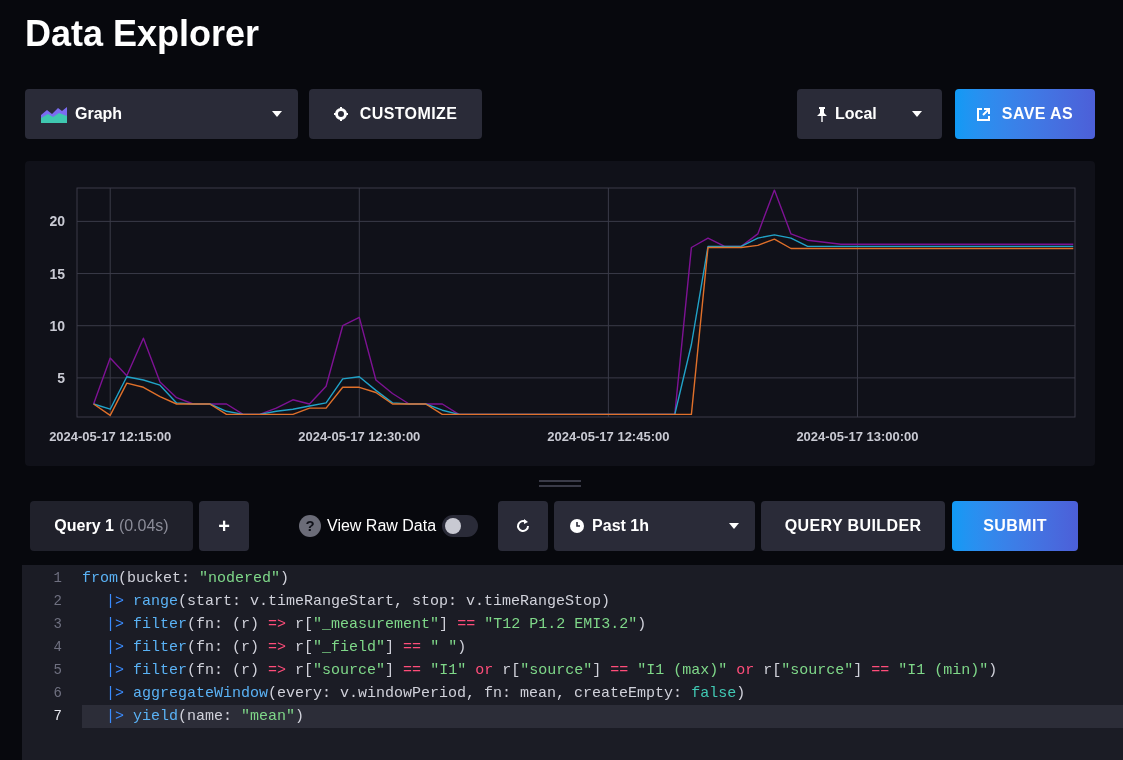 This screenshot has width=1123, height=760. Describe the element at coordinates (822, 114) in the screenshot. I see `pin-icon` at that location.